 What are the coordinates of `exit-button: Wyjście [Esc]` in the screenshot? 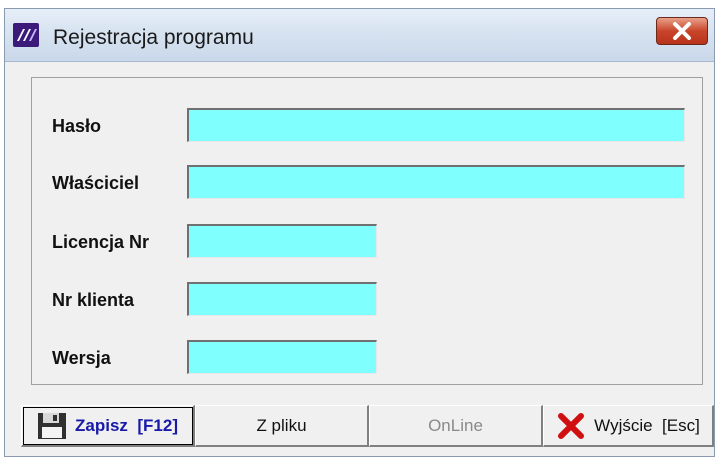 It's located at (628, 426).